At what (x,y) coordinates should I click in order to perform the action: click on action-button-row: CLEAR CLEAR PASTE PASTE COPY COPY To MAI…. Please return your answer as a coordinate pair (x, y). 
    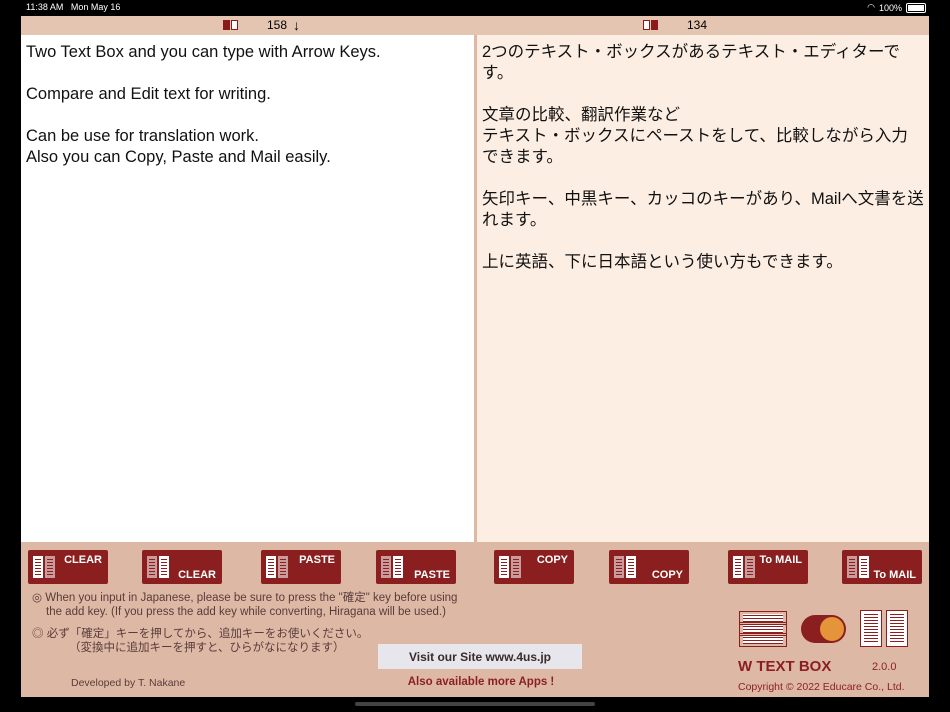
    Looking at the image, I should click on (475, 567).